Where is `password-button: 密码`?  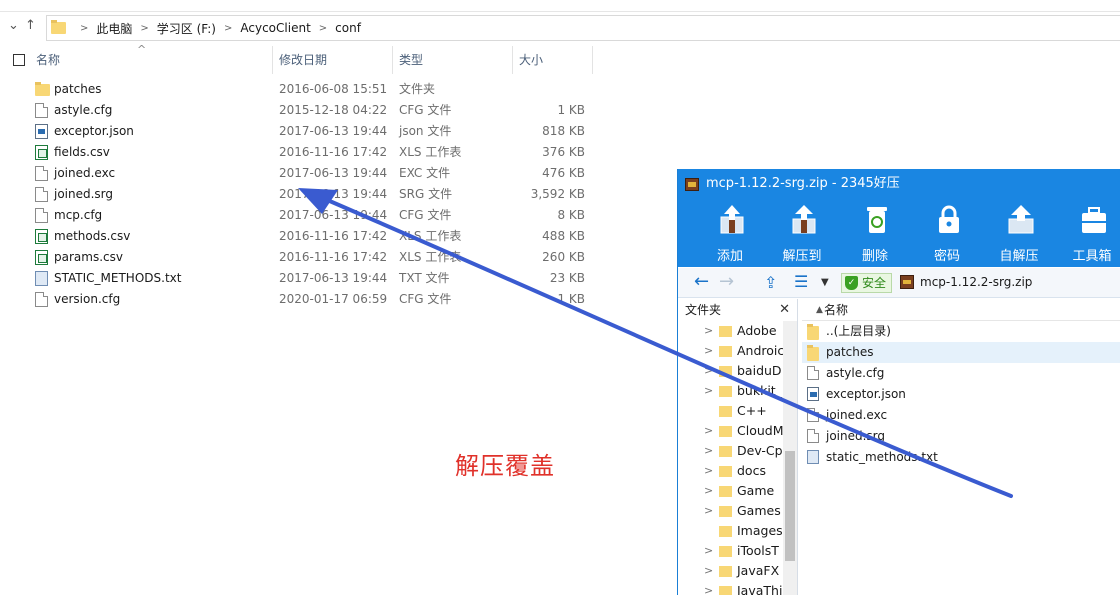
password-button: 密码 is located at coordinates (947, 233).